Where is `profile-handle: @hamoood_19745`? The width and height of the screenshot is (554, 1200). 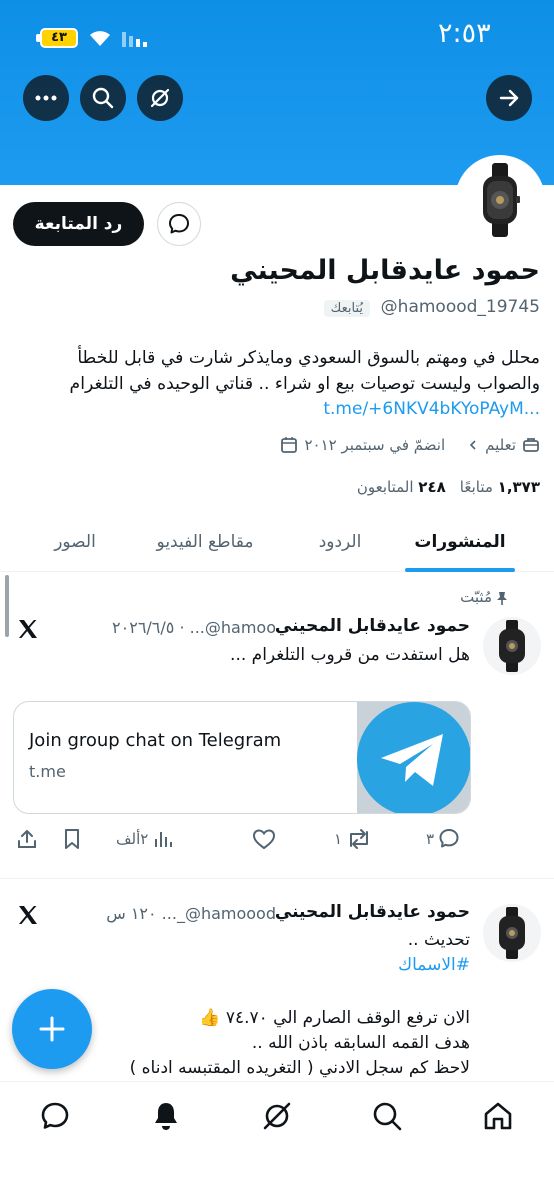 profile-handle: @hamoood_19745 is located at coordinates (460, 307).